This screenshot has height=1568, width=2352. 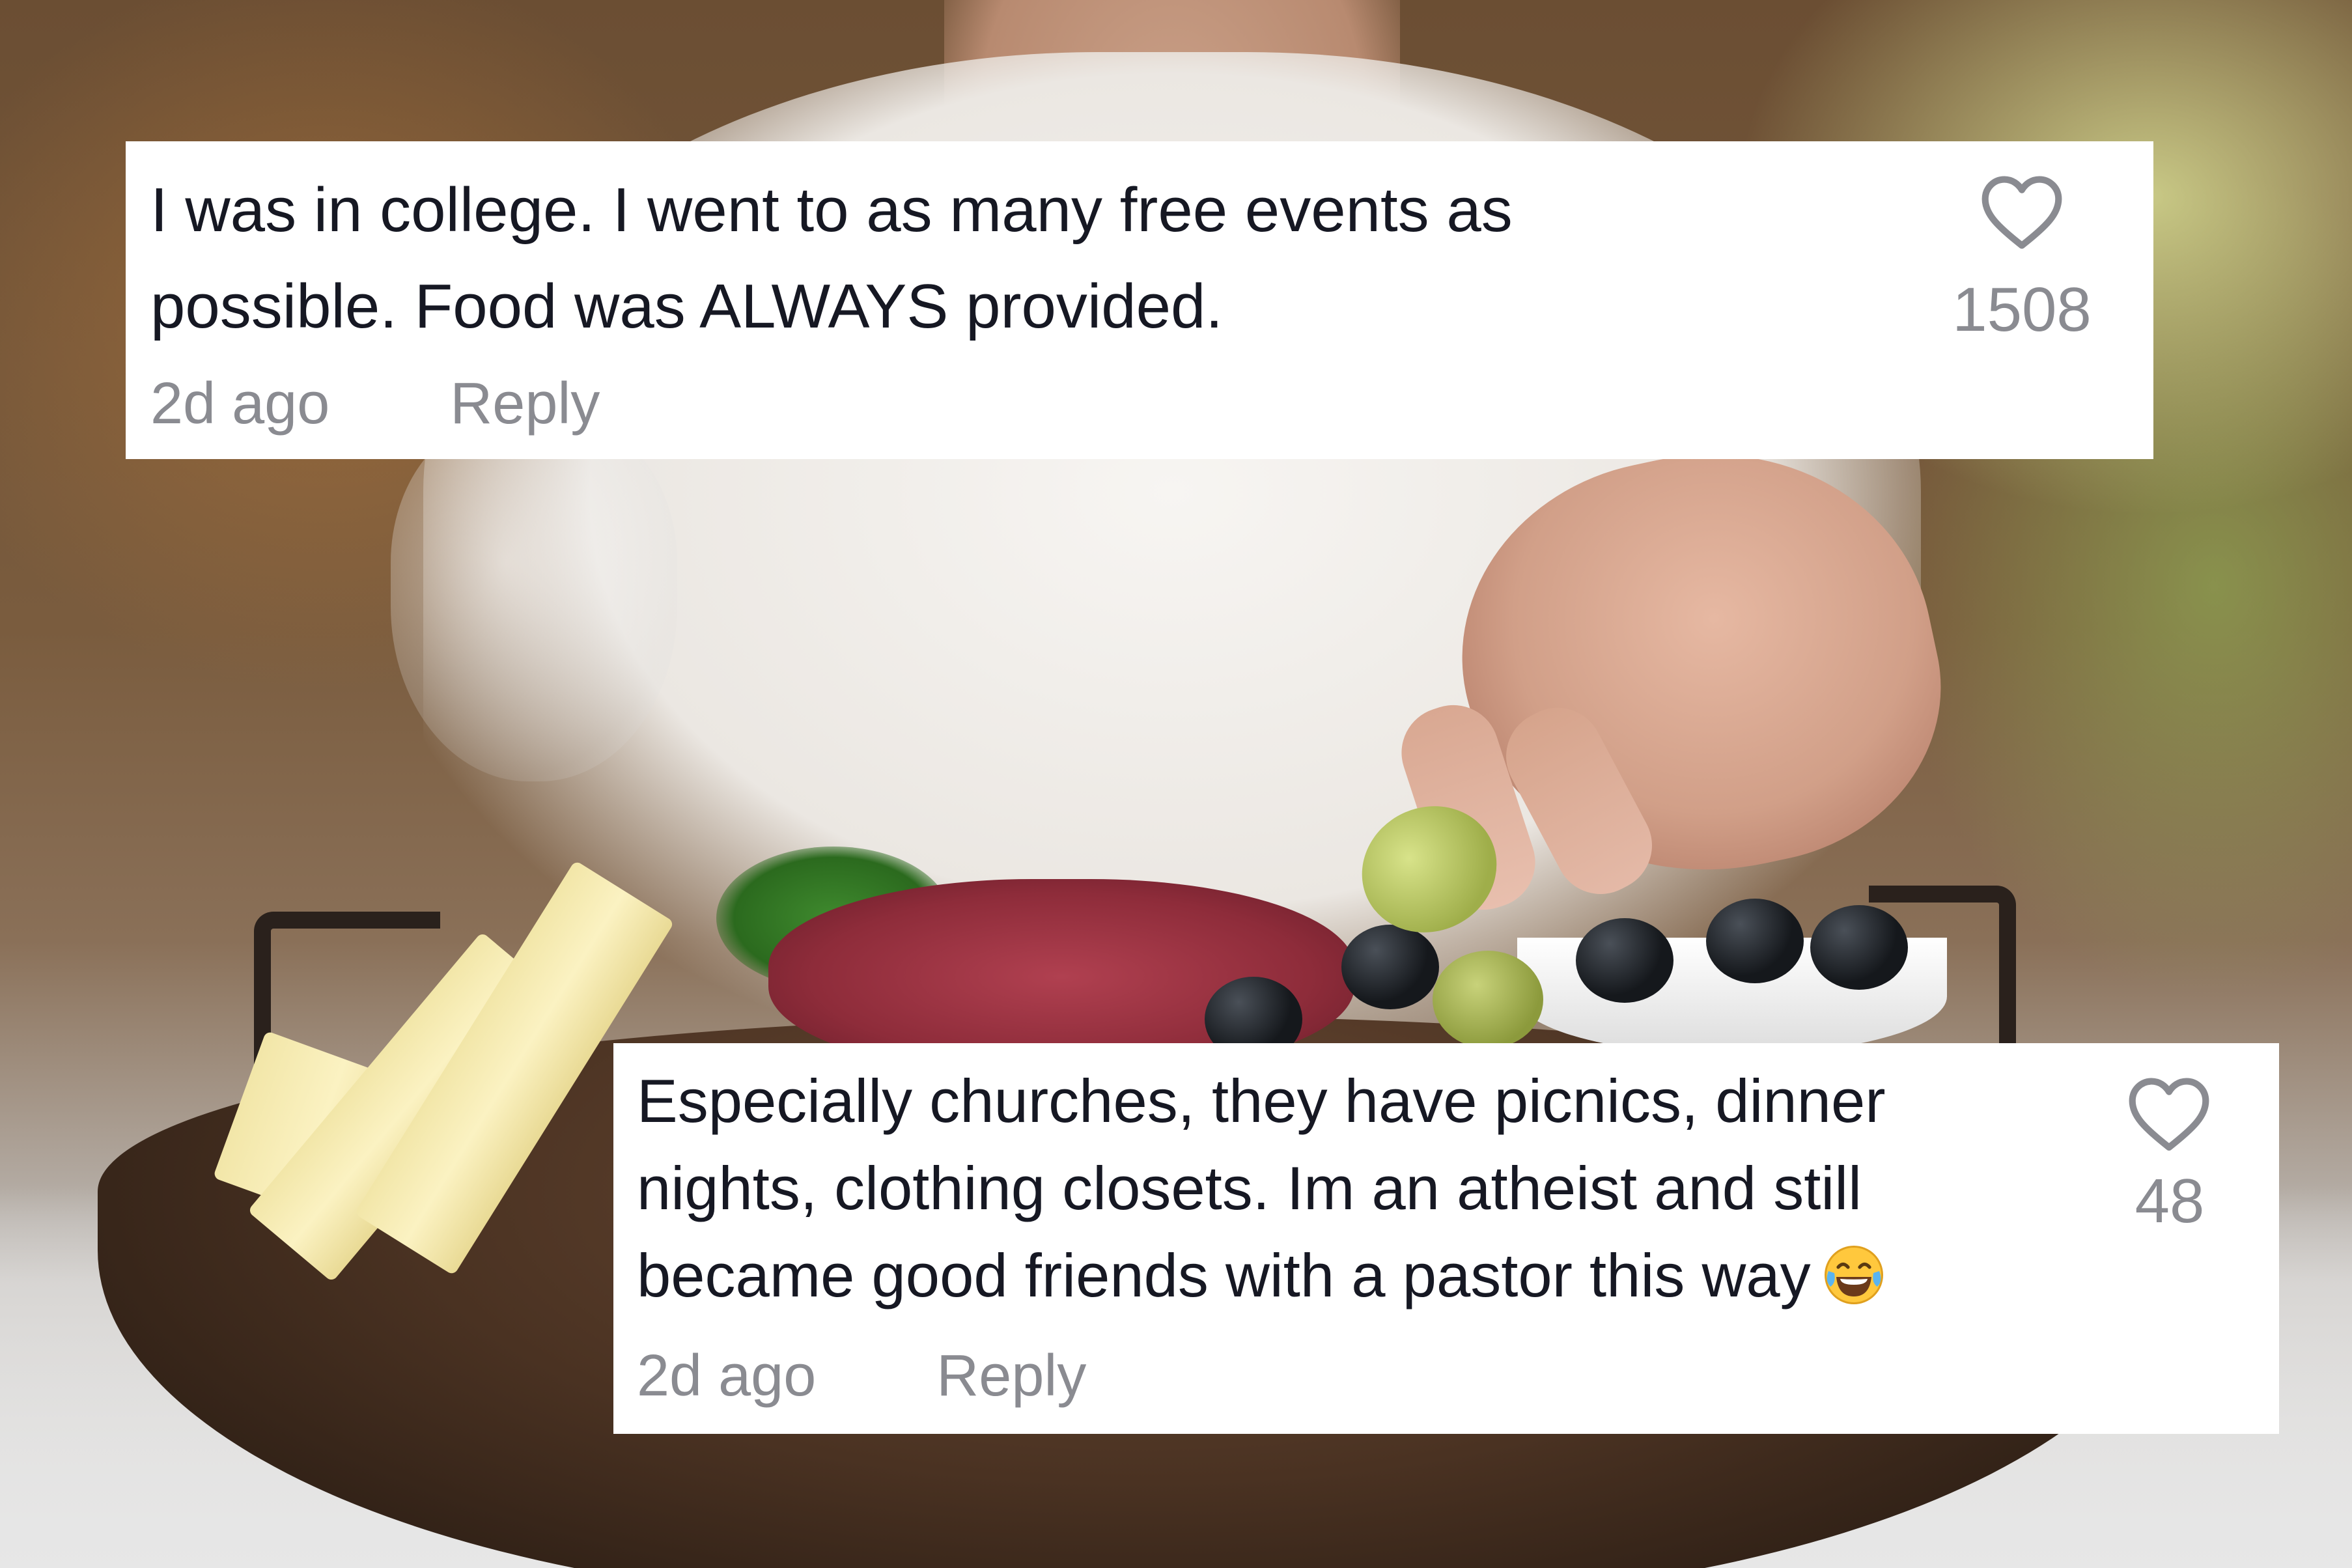 I want to click on photo-wine-glass, so click(x=534, y=599).